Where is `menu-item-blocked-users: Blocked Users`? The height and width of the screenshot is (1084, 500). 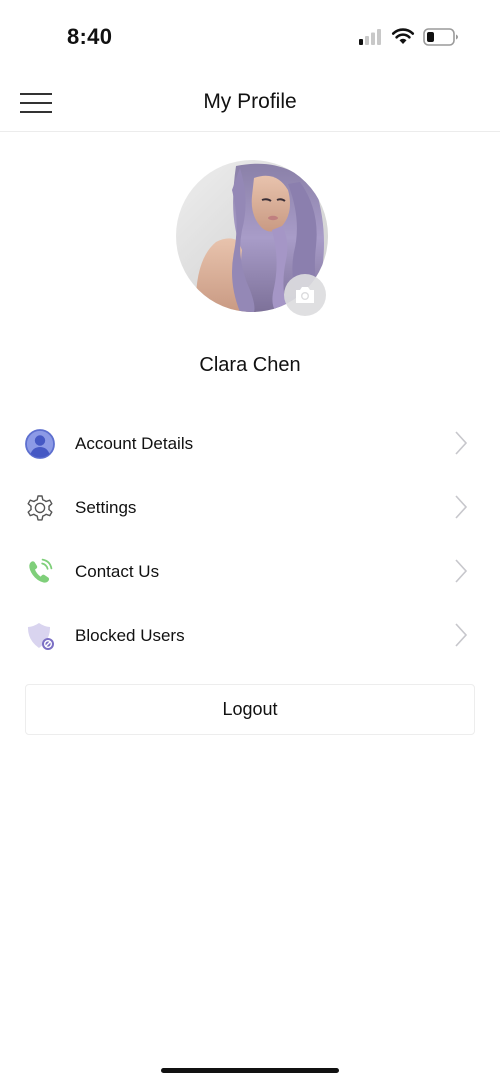 menu-item-blocked-users: Blocked Users is located at coordinates (250, 636).